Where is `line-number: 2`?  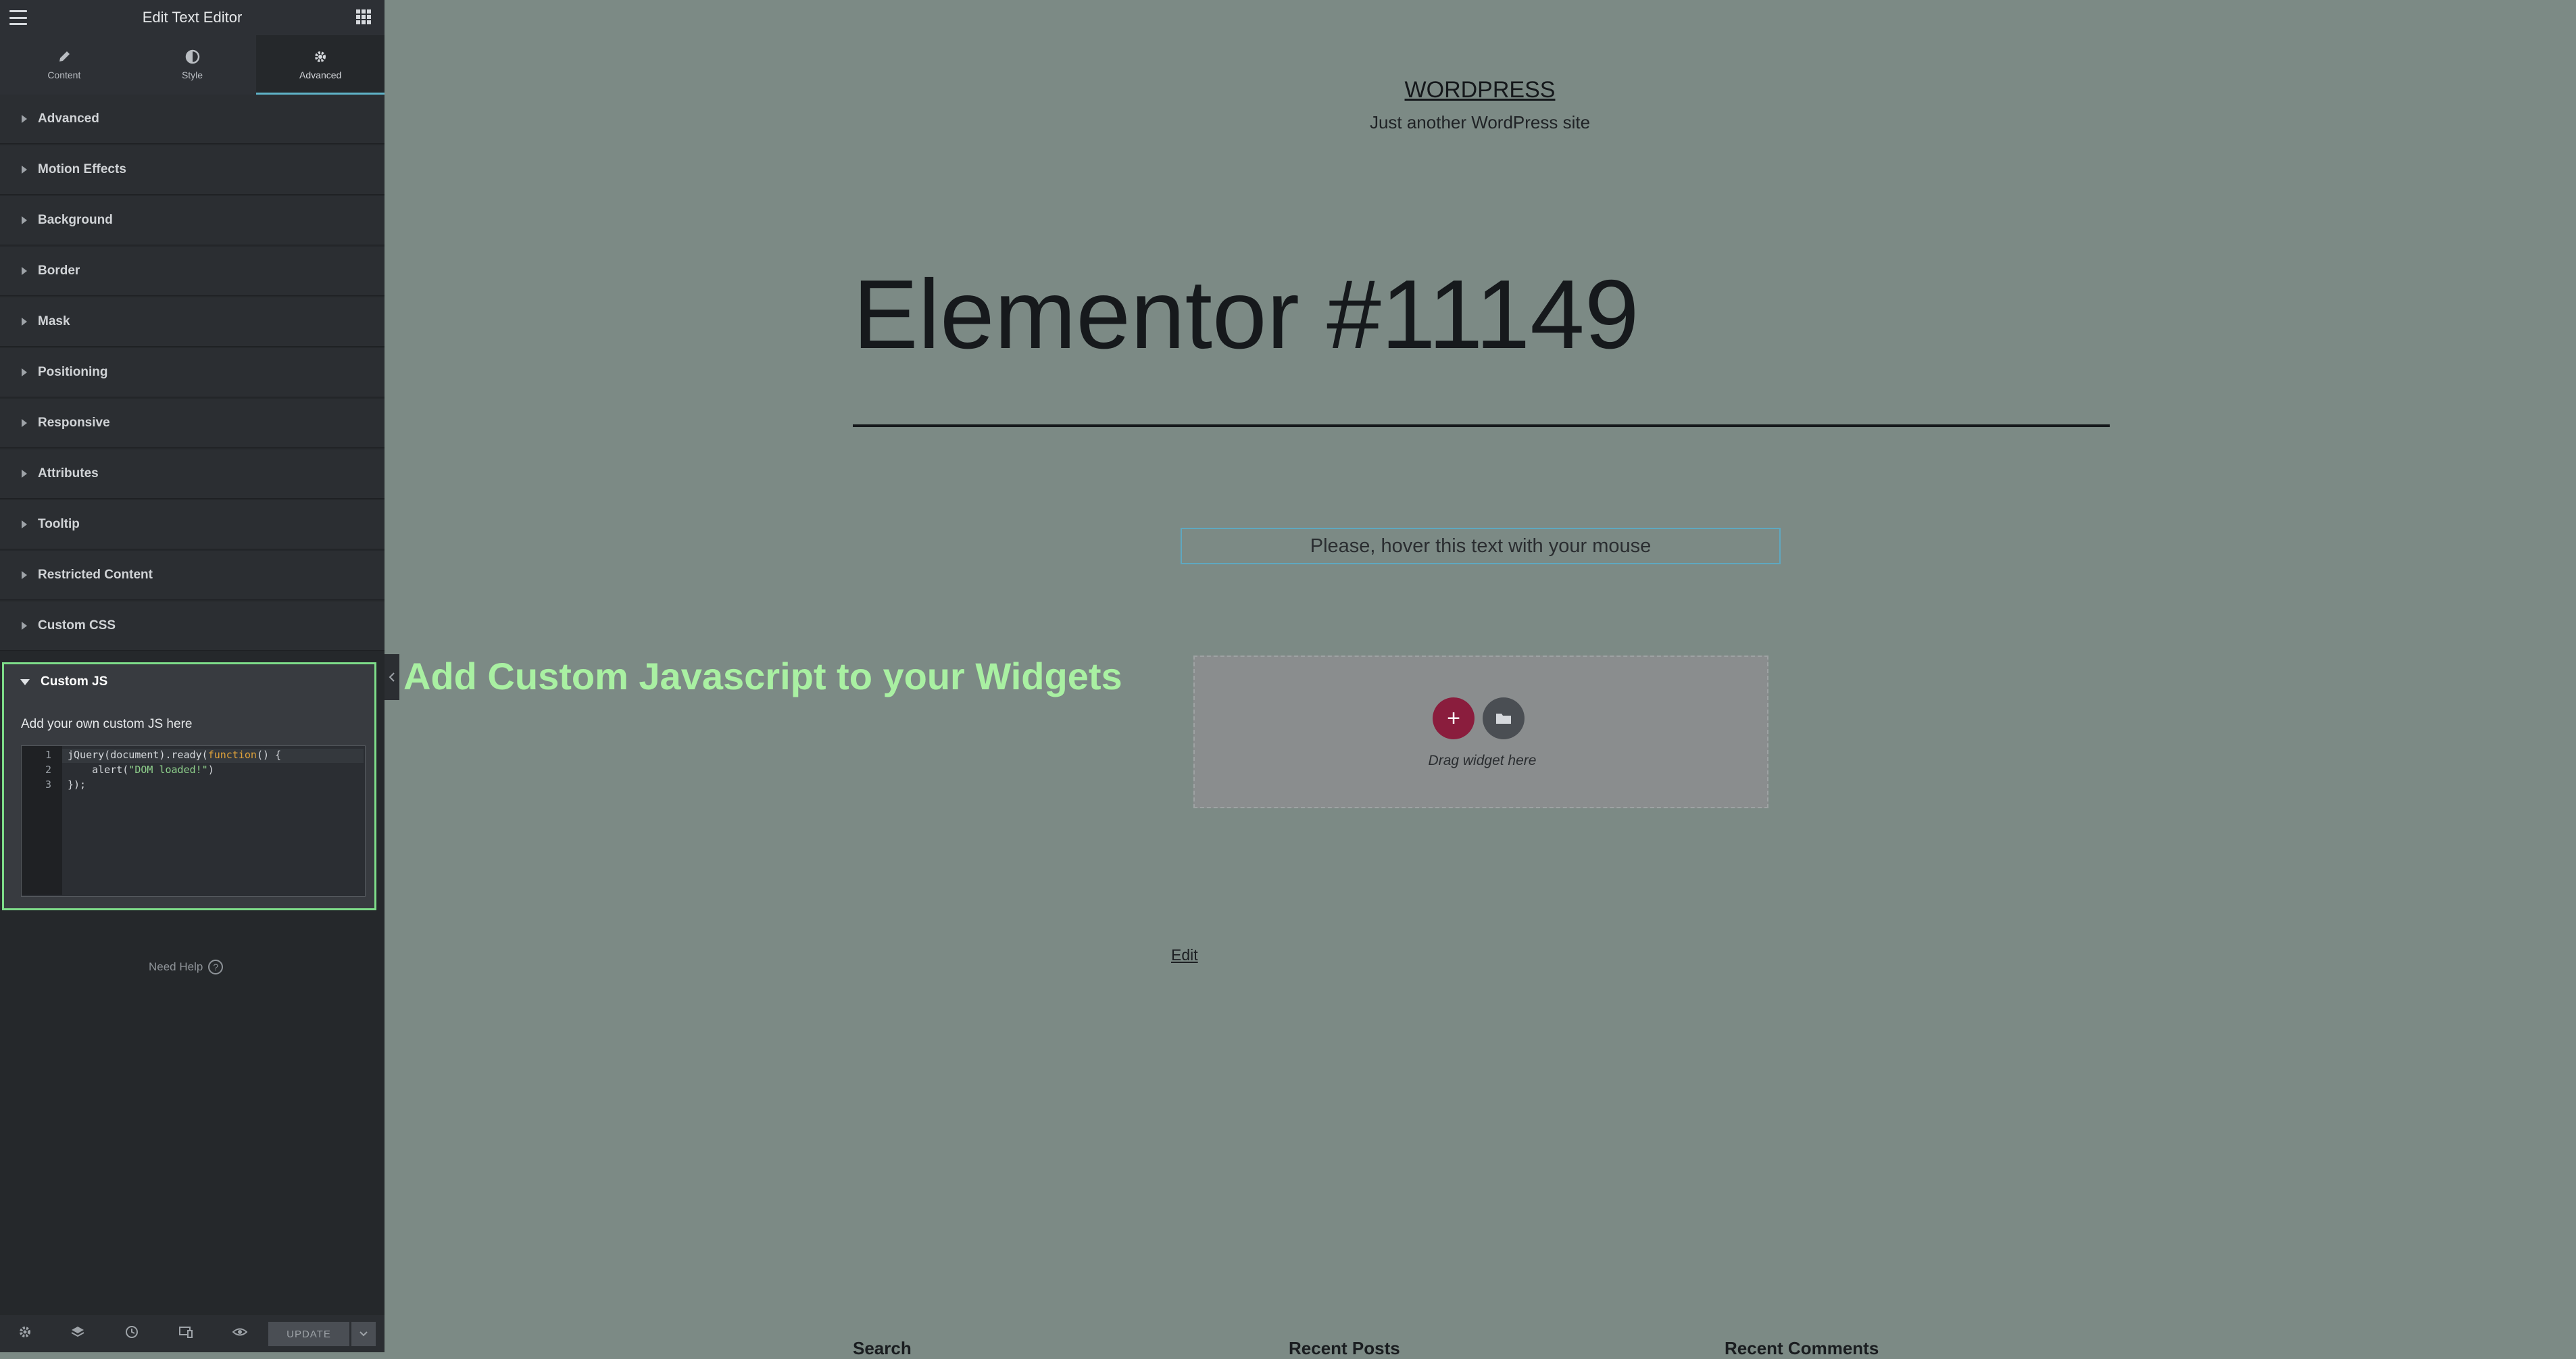 line-number: 2 is located at coordinates (48, 770).